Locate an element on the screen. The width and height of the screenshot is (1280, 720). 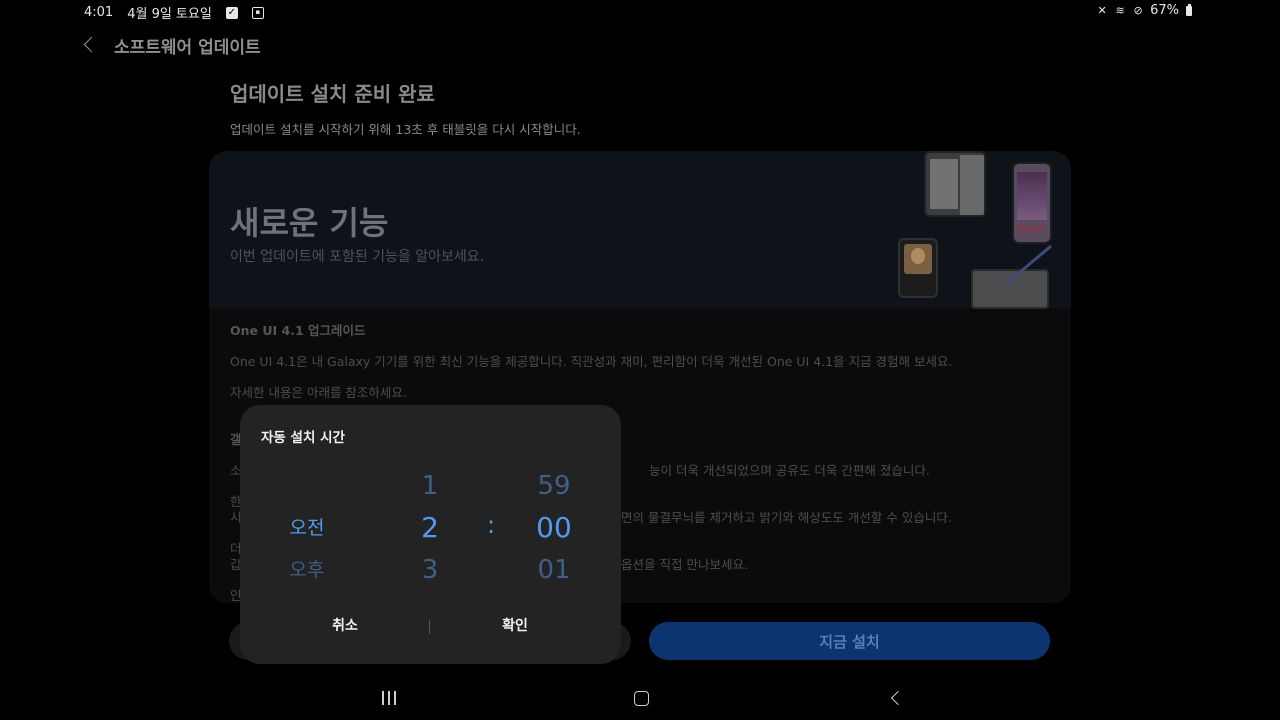
back-arrow-icon is located at coordinates (90, 45).